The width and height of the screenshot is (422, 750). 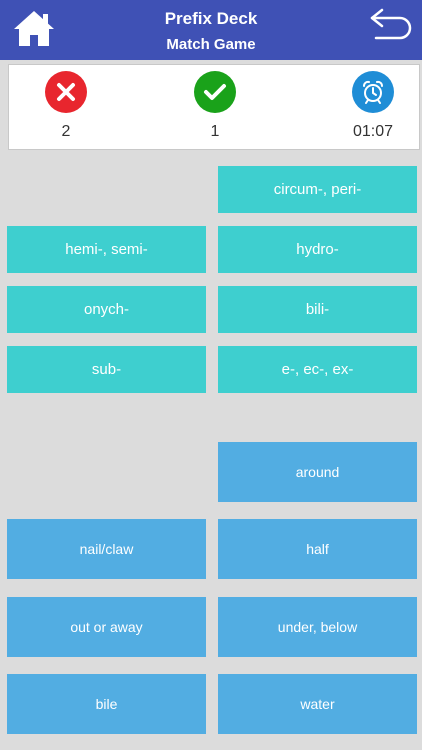 I want to click on term-card: sub-, so click(x=106, y=369).